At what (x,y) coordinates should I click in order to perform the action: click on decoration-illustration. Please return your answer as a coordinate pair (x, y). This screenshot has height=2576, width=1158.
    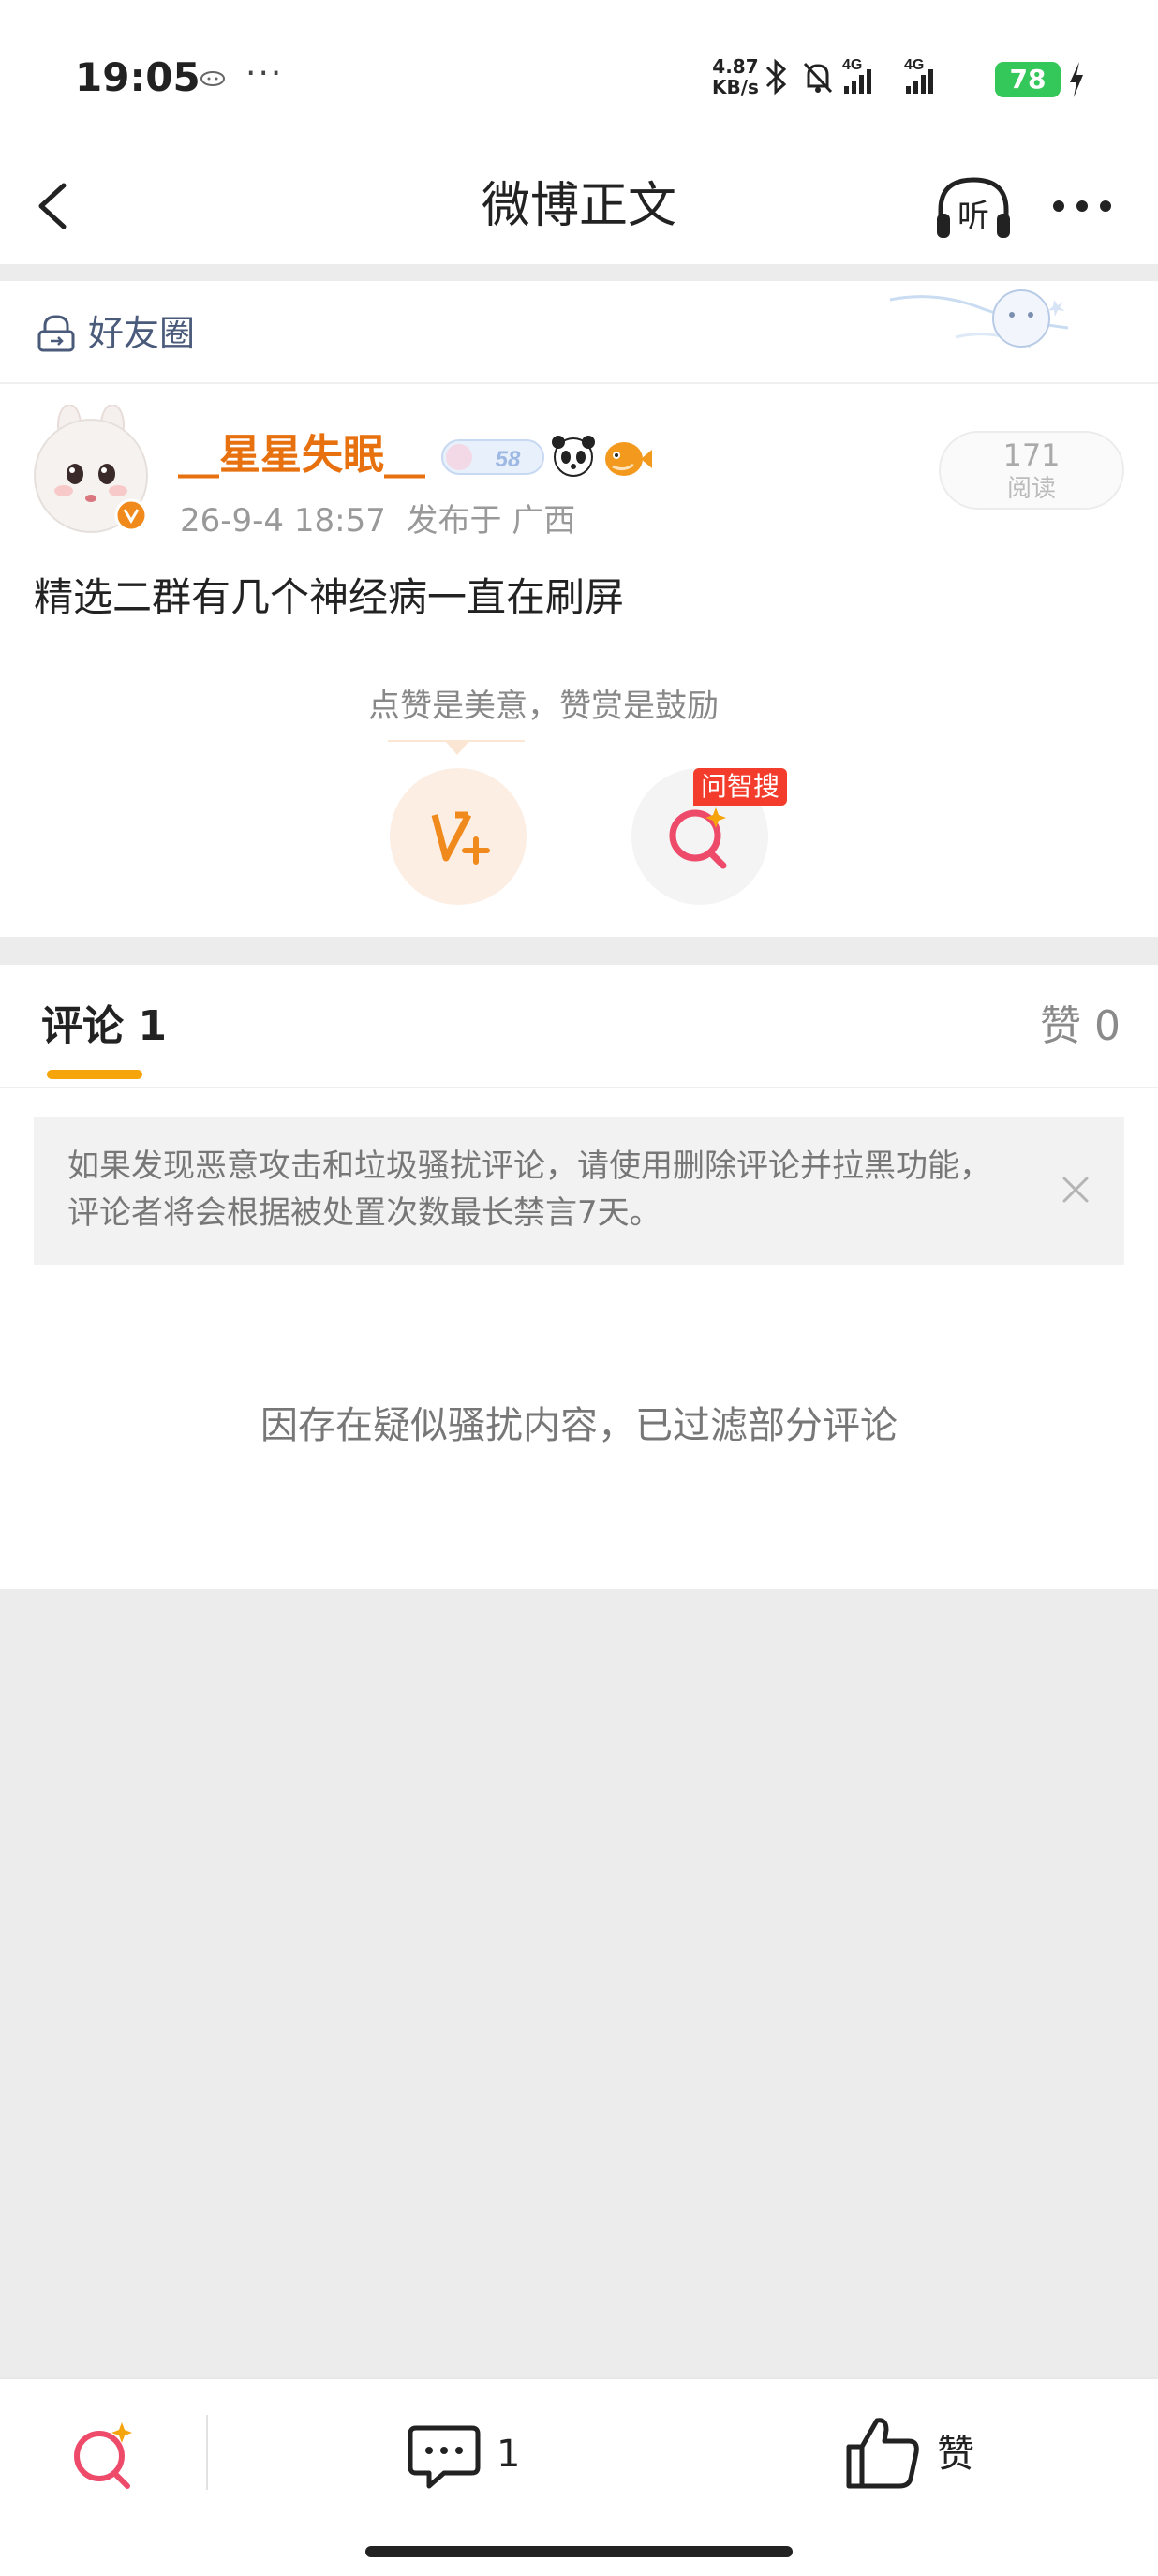
    Looking at the image, I should click on (979, 318).